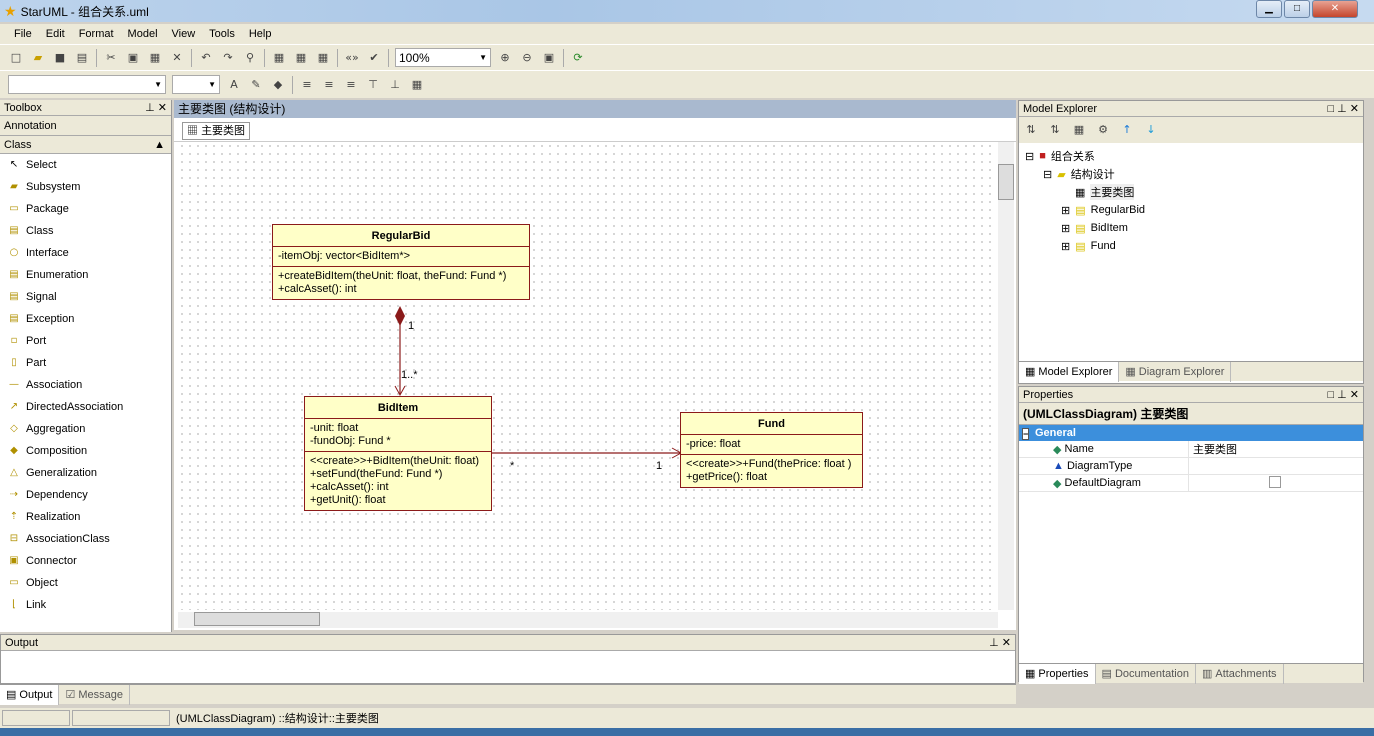 The height and width of the screenshot is (736, 1374). I want to click on font-icon: A, so click(234, 85).